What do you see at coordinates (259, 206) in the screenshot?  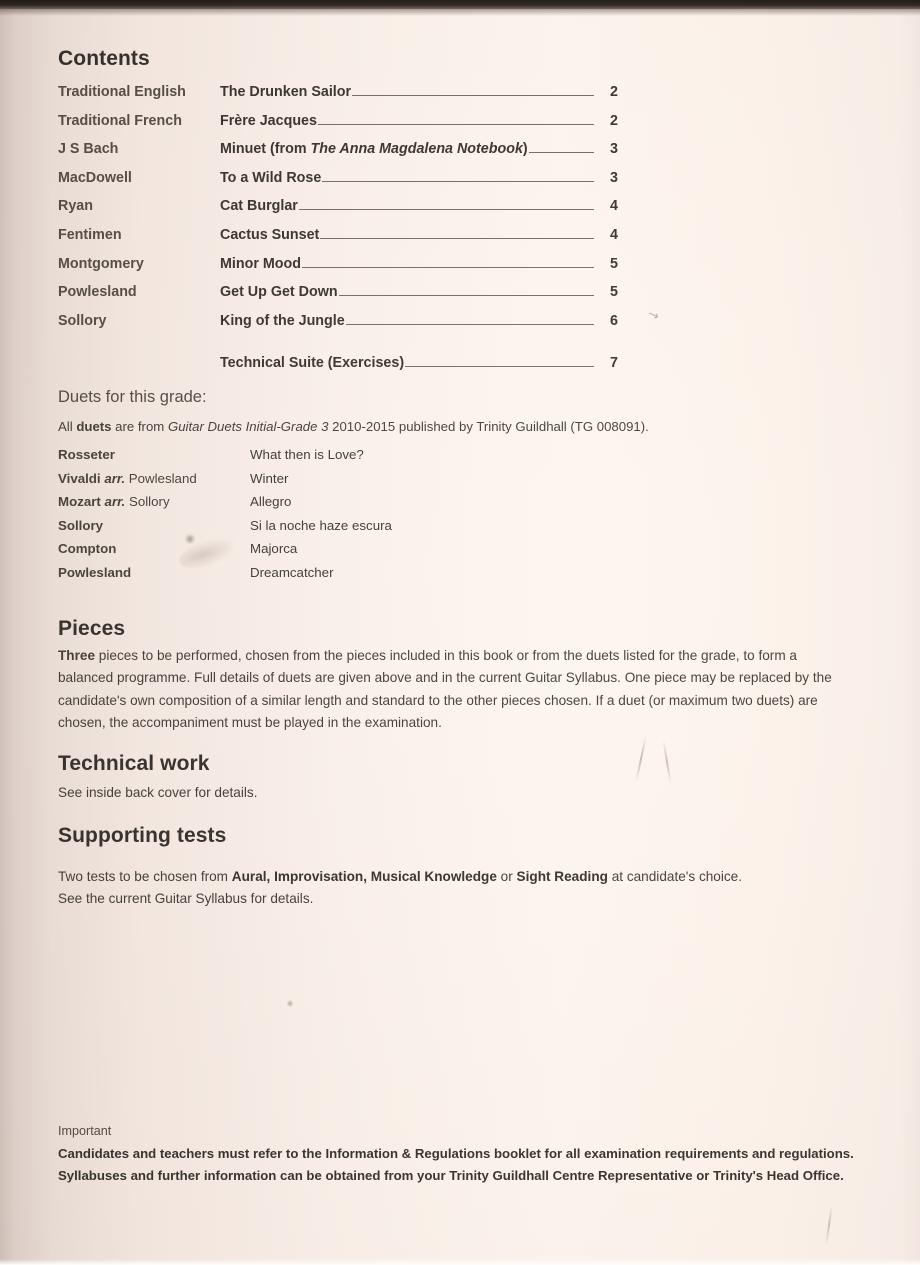 I see `toc-title: Cat Burglar` at bounding box center [259, 206].